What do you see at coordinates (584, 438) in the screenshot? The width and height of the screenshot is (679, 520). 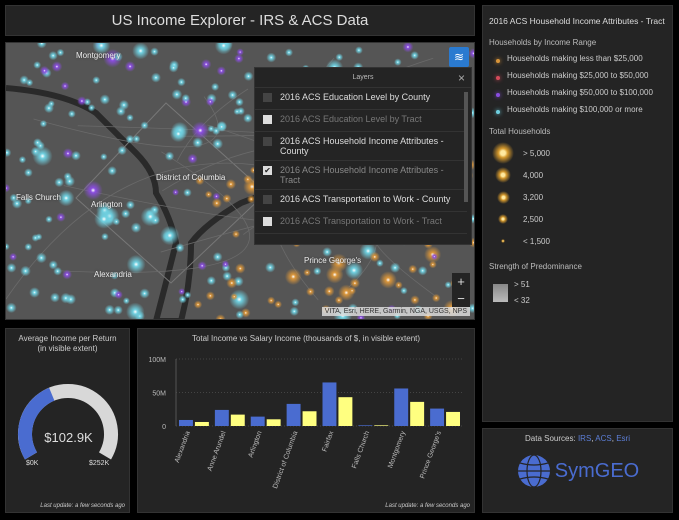 I see `source-link-irs: IRS` at bounding box center [584, 438].